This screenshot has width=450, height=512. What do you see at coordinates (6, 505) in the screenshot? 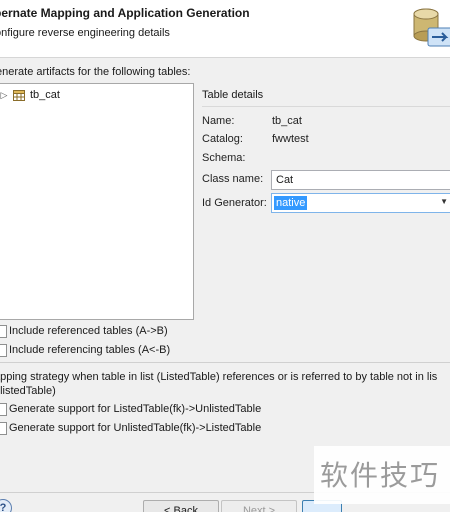
I see `help-button: ?` at bounding box center [6, 505].